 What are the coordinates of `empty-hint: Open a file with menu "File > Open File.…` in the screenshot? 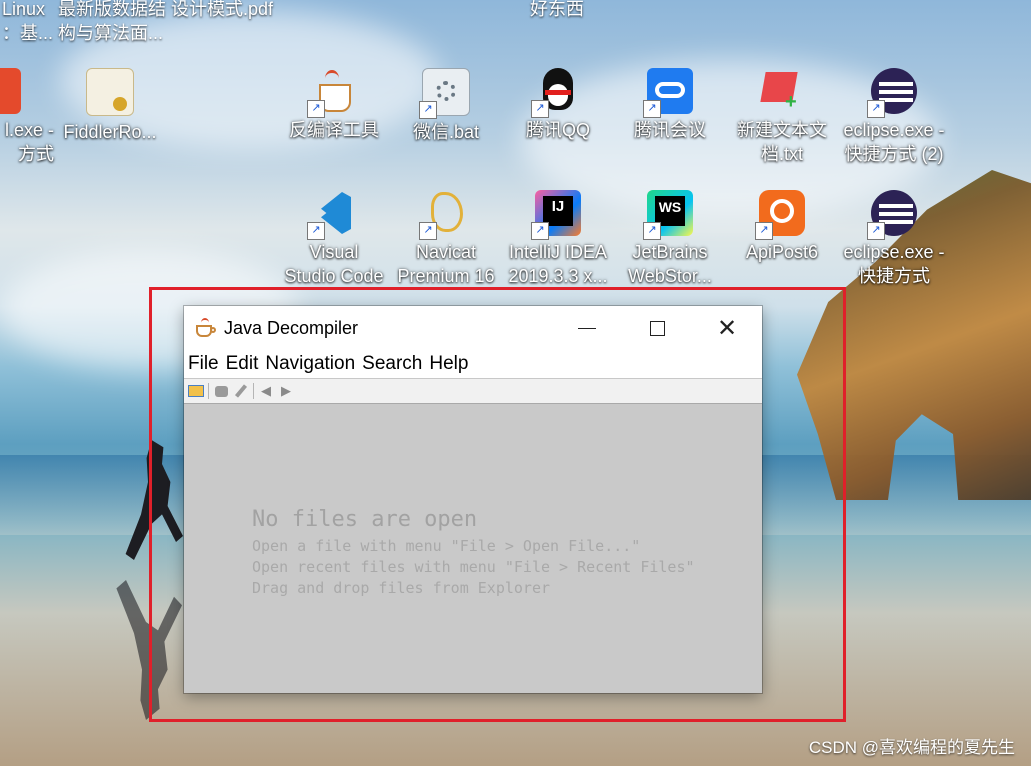 It's located at (446, 546).